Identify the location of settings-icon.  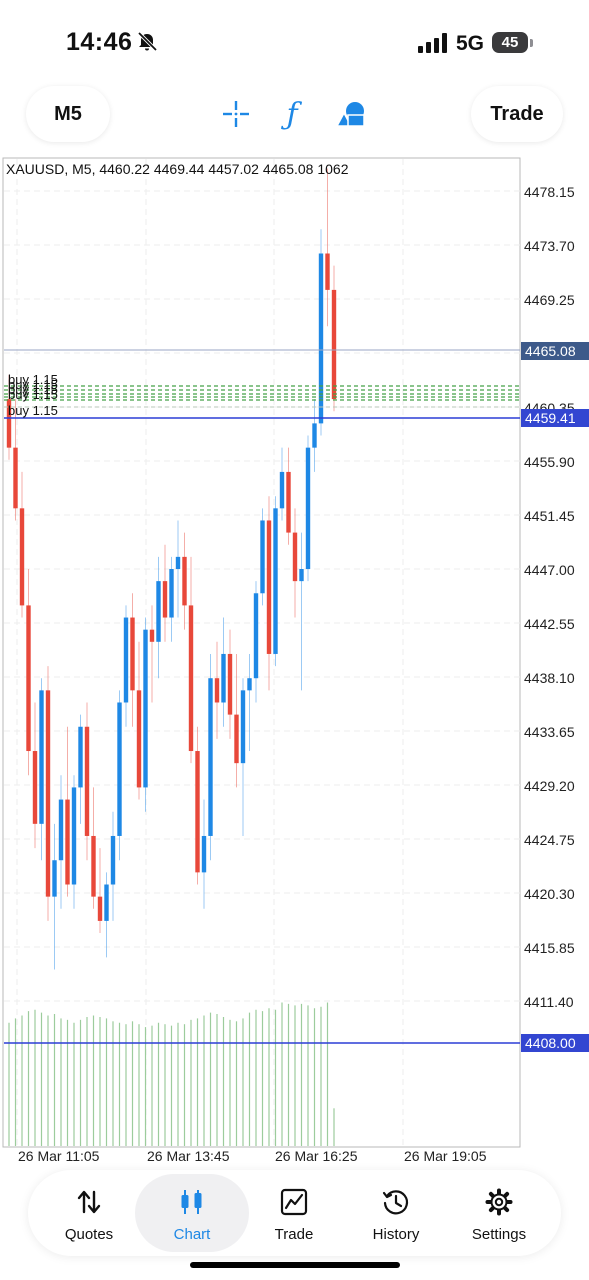
(499, 1202).